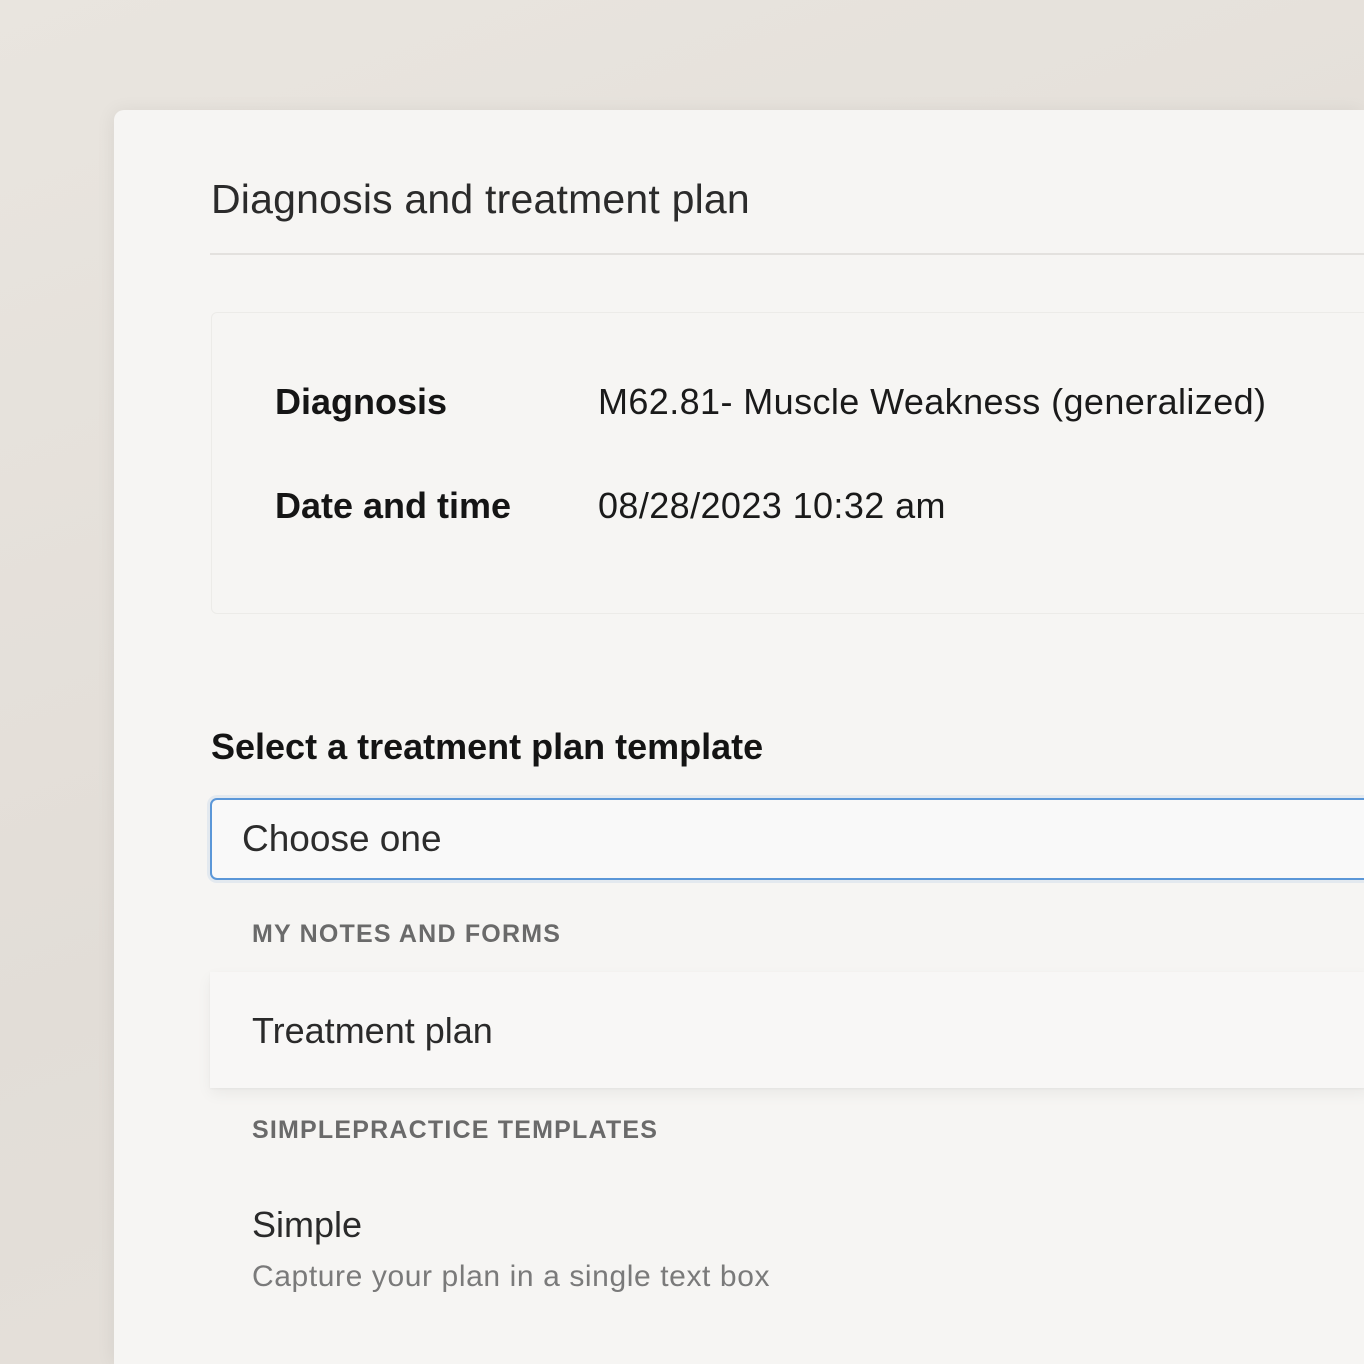  Describe the element at coordinates (480, 199) in the screenshot. I see `page-title: Diagnosis and treatment plan` at that location.